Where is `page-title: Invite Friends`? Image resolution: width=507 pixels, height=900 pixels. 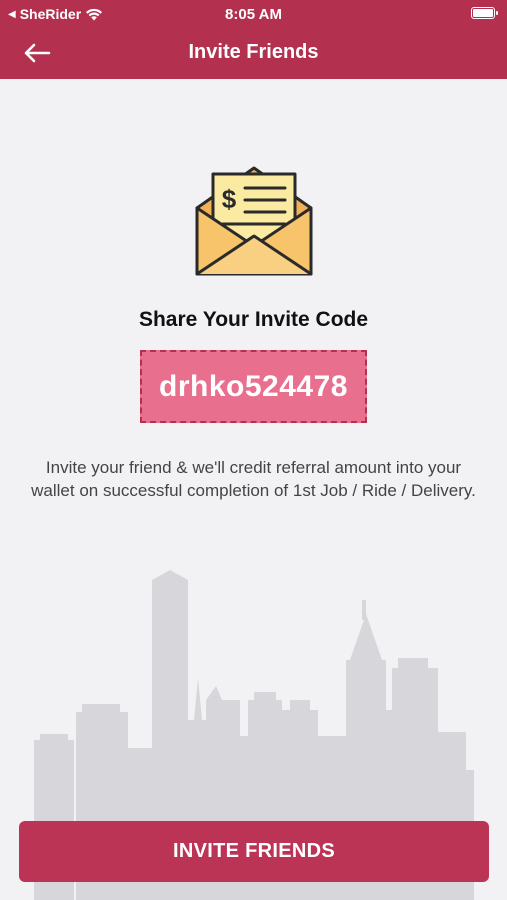 page-title: Invite Friends is located at coordinates (253, 52).